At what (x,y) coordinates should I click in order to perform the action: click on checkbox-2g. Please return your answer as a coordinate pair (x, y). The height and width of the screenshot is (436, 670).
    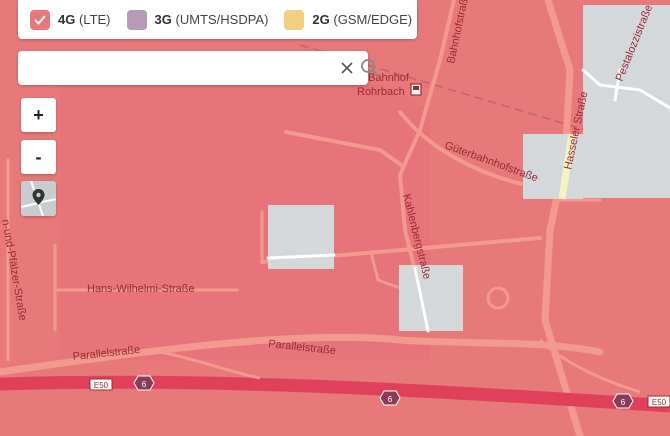
    Looking at the image, I should click on (294, 19).